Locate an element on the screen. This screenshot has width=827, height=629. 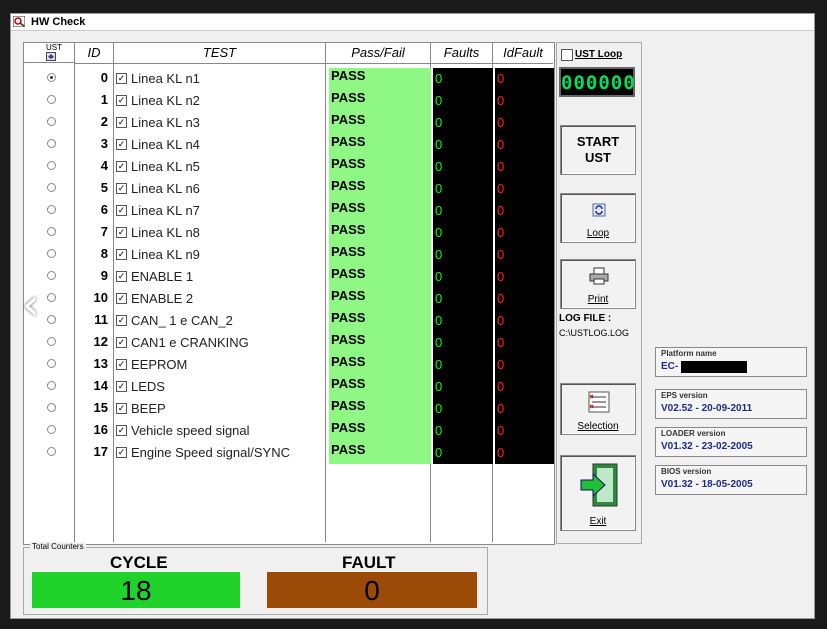
table-row: 4 ✓ Linea KL n5 PASS 0 0 is located at coordinates (289, 167).